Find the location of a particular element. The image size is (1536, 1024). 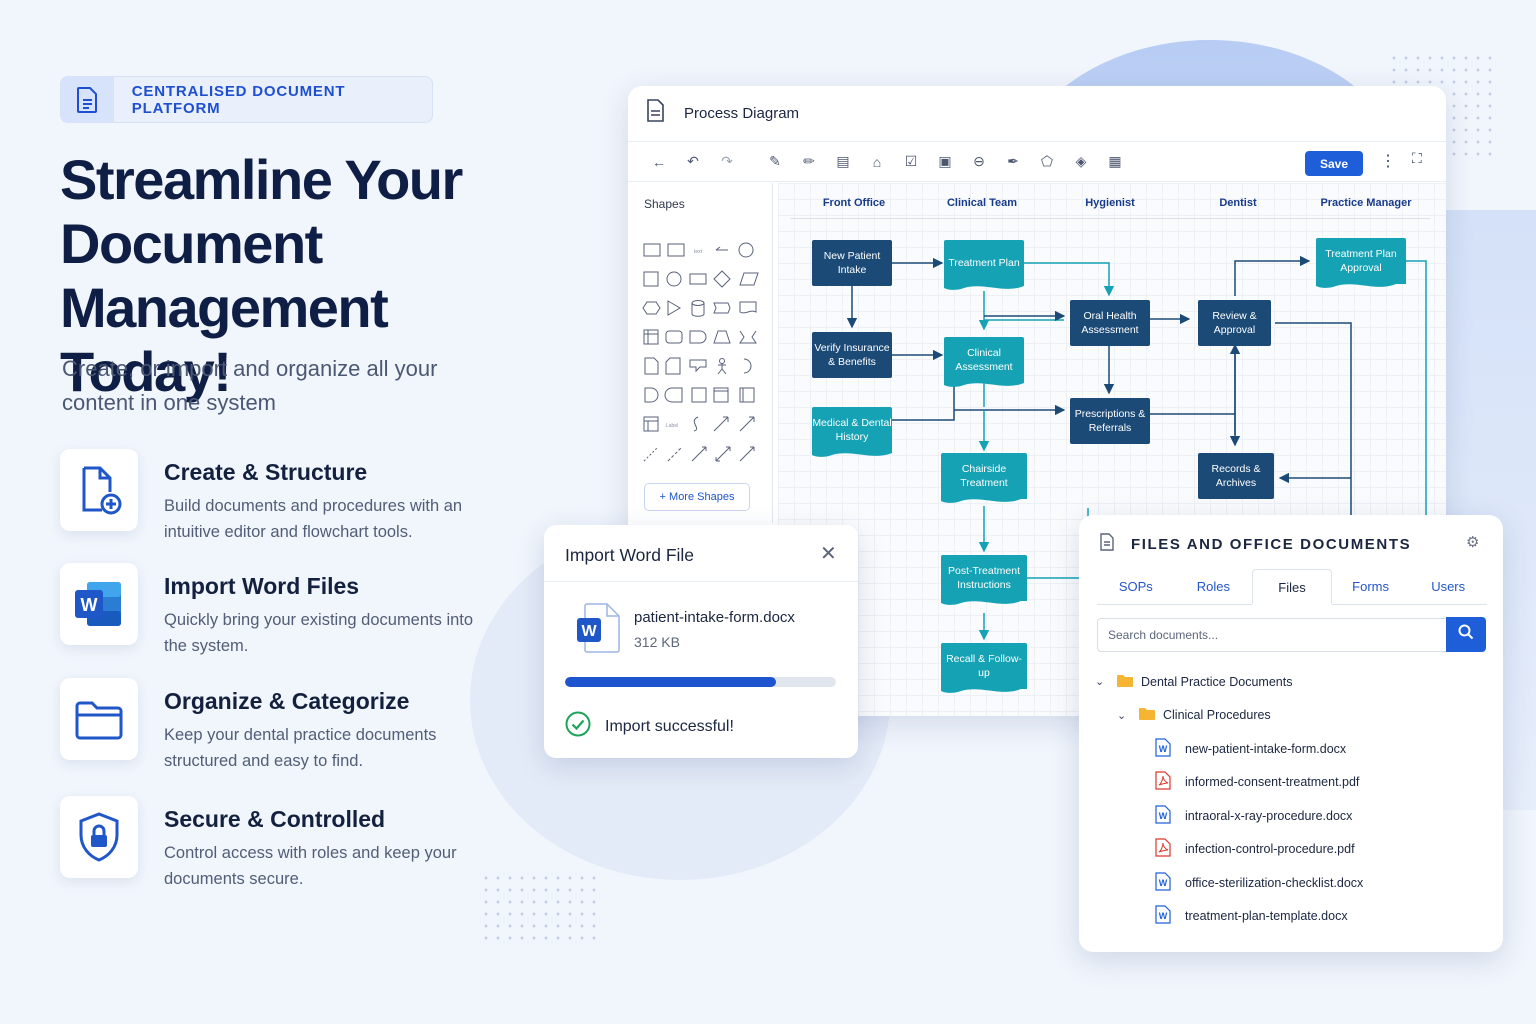

file-row: infection-control-procedure.pdf is located at coordinates (1285, 850).